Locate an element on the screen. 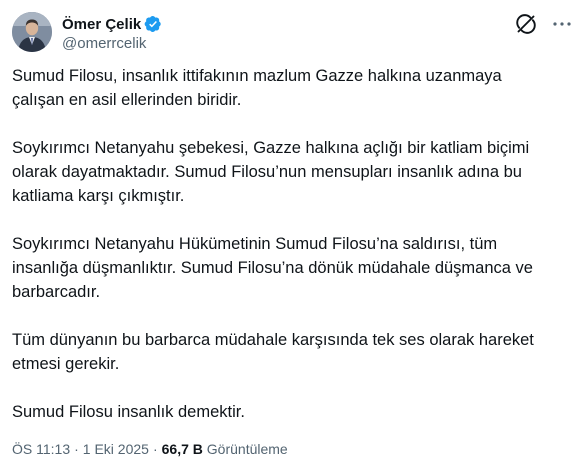 This screenshot has height=465, width=580. tweet-meta: ÖS 11:13 · 1 Eki 2025 · 66,7 B Görüntüleme is located at coordinates (150, 449).